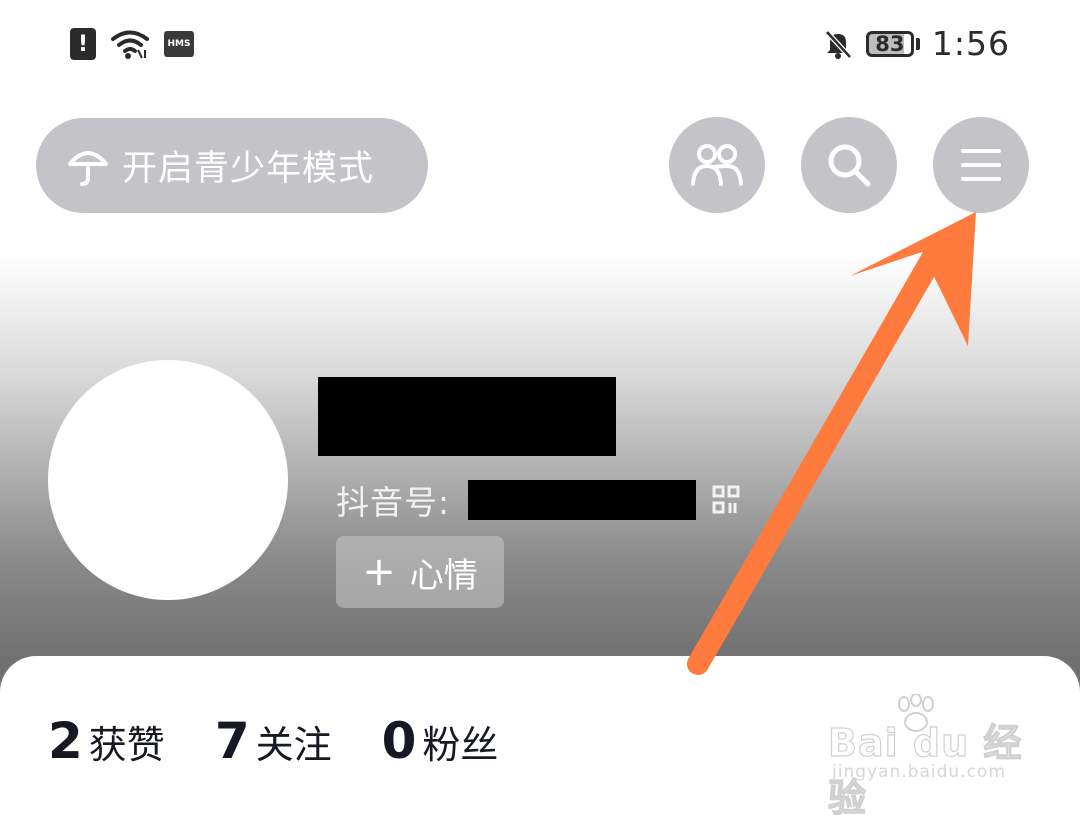 The width and height of the screenshot is (1080, 826). I want to click on battery-indicator: 83, so click(892, 43).